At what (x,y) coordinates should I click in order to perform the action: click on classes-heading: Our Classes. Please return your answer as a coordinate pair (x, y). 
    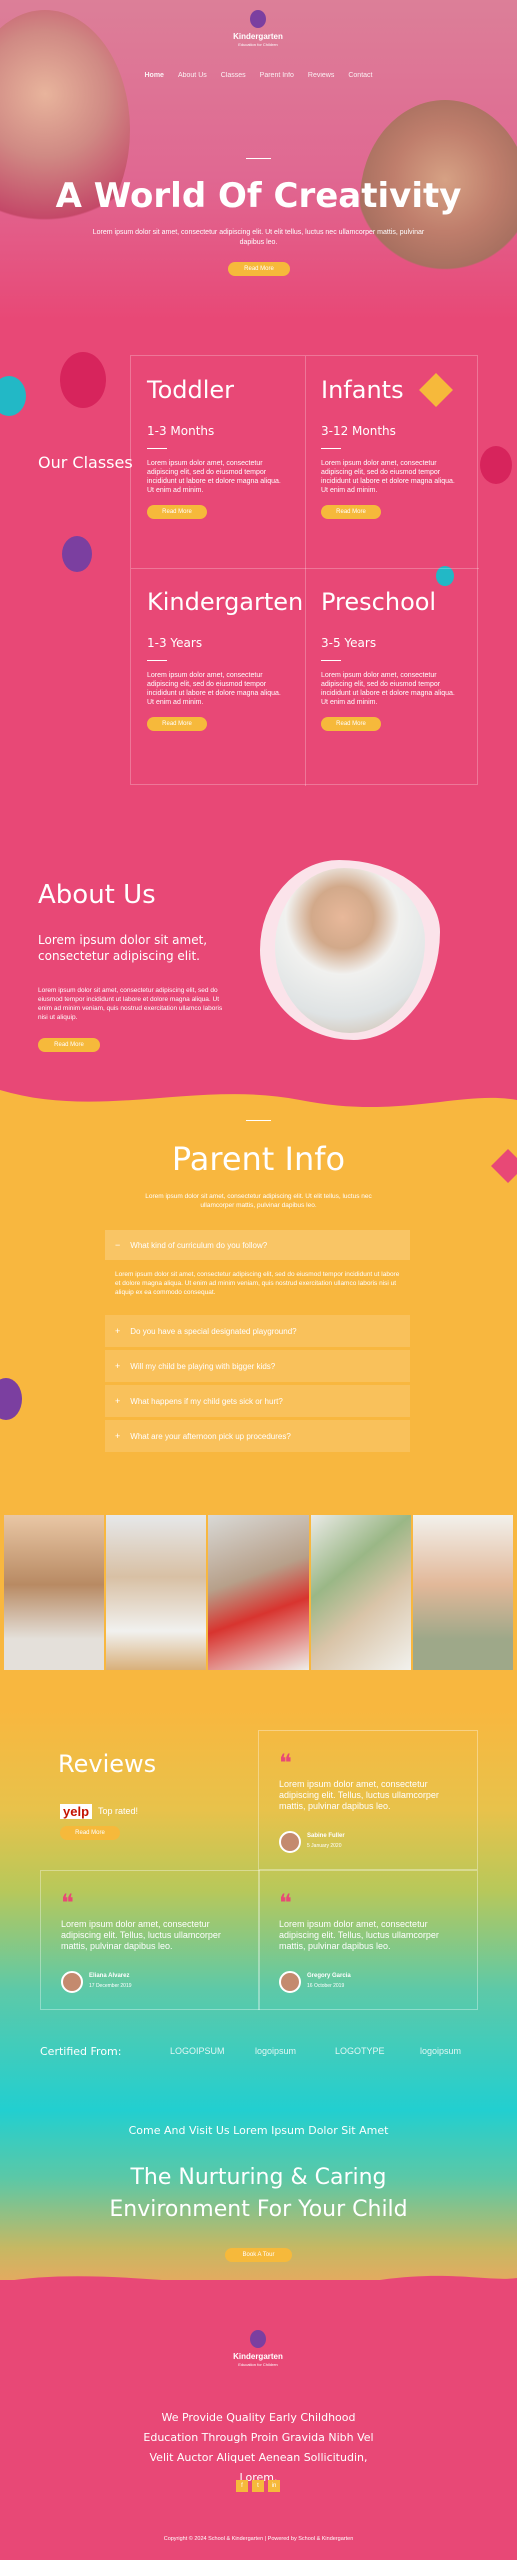
    Looking at the image, I should click on (85, 462).